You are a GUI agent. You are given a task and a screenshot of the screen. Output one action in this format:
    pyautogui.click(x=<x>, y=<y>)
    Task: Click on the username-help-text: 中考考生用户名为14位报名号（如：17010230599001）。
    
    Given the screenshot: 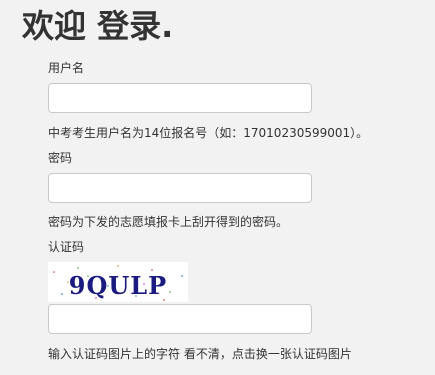 What is the action you would take?
    pyautogui.click(x=208, y=133)
    